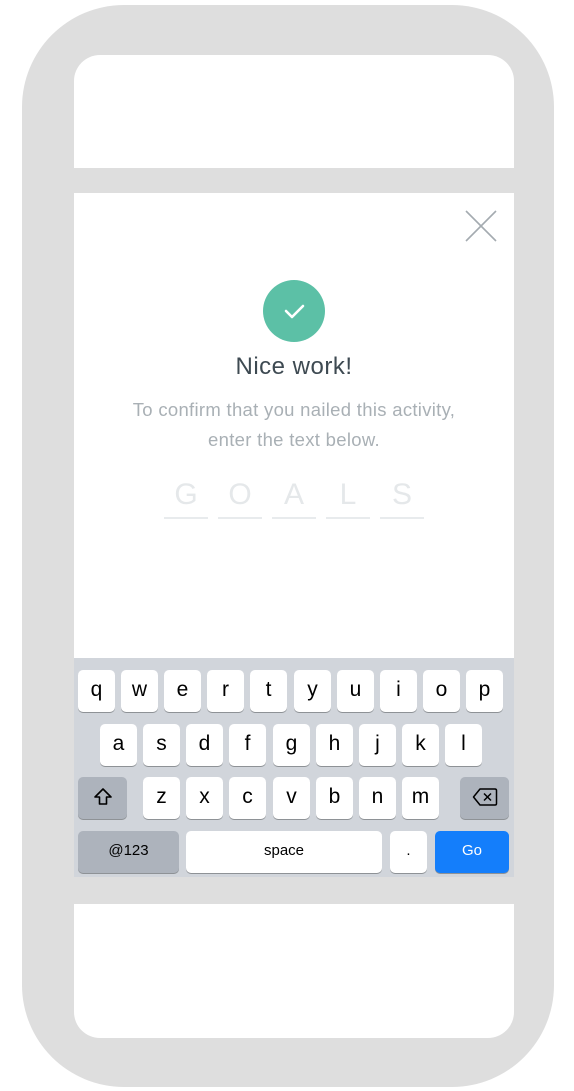 Image resolution: width=574 pixels, height=1091 pixels. I want to click on numbers-key: @123, so click(128, 852).